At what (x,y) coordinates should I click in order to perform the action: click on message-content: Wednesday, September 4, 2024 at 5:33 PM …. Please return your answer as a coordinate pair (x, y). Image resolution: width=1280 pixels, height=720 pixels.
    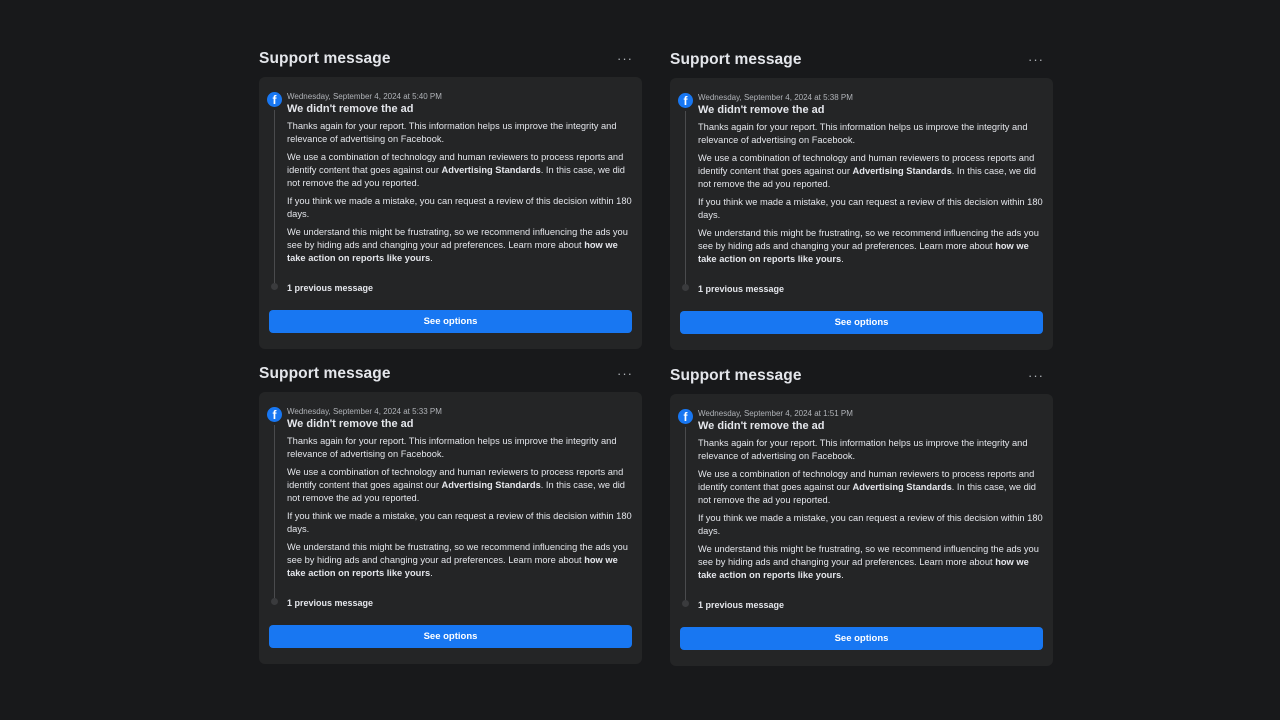
    Looking at the image, I should click on (460, 495).